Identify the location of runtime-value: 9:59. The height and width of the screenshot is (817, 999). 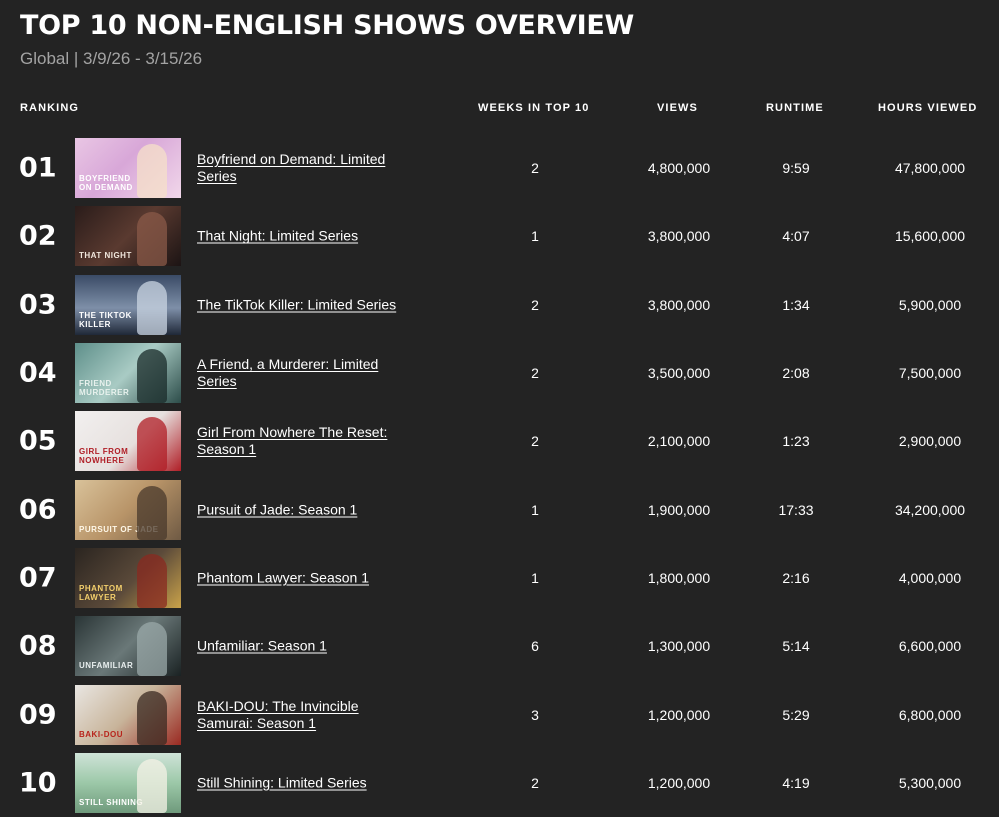
(796, 168).